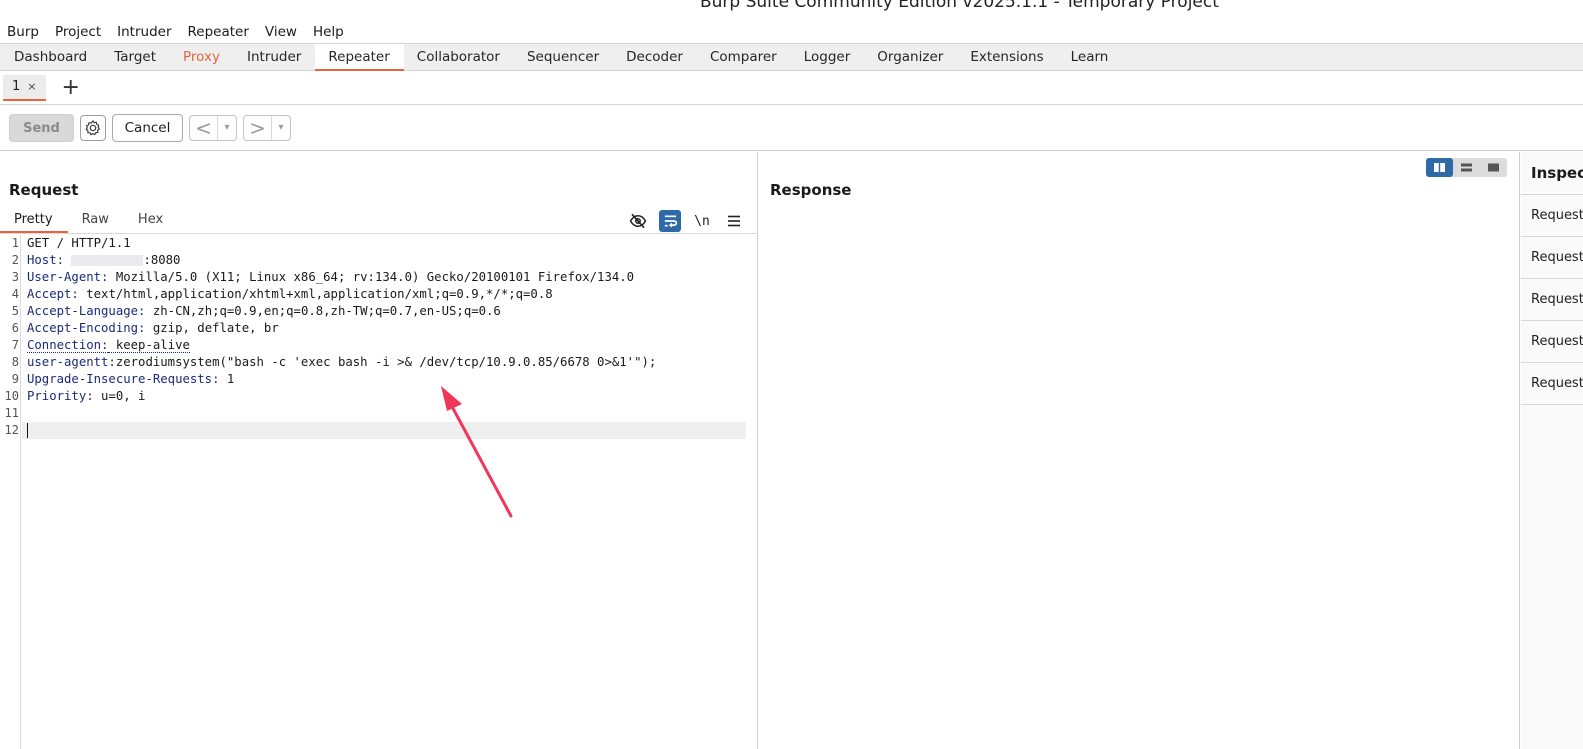 The height and width of the screenshot is (749, 1583). I want to click on request-line-current: 12, so click(375, 430).